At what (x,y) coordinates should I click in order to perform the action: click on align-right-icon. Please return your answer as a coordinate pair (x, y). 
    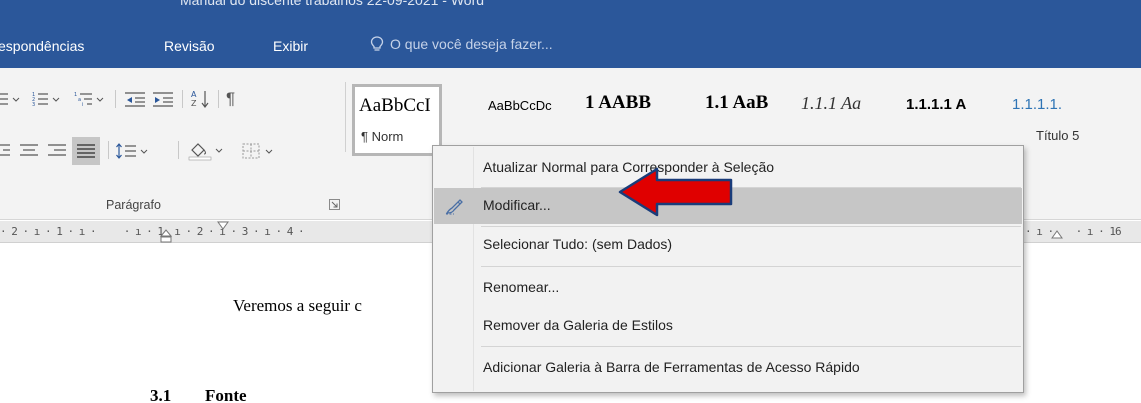
    Looking at the image, I should click on (57, 150).